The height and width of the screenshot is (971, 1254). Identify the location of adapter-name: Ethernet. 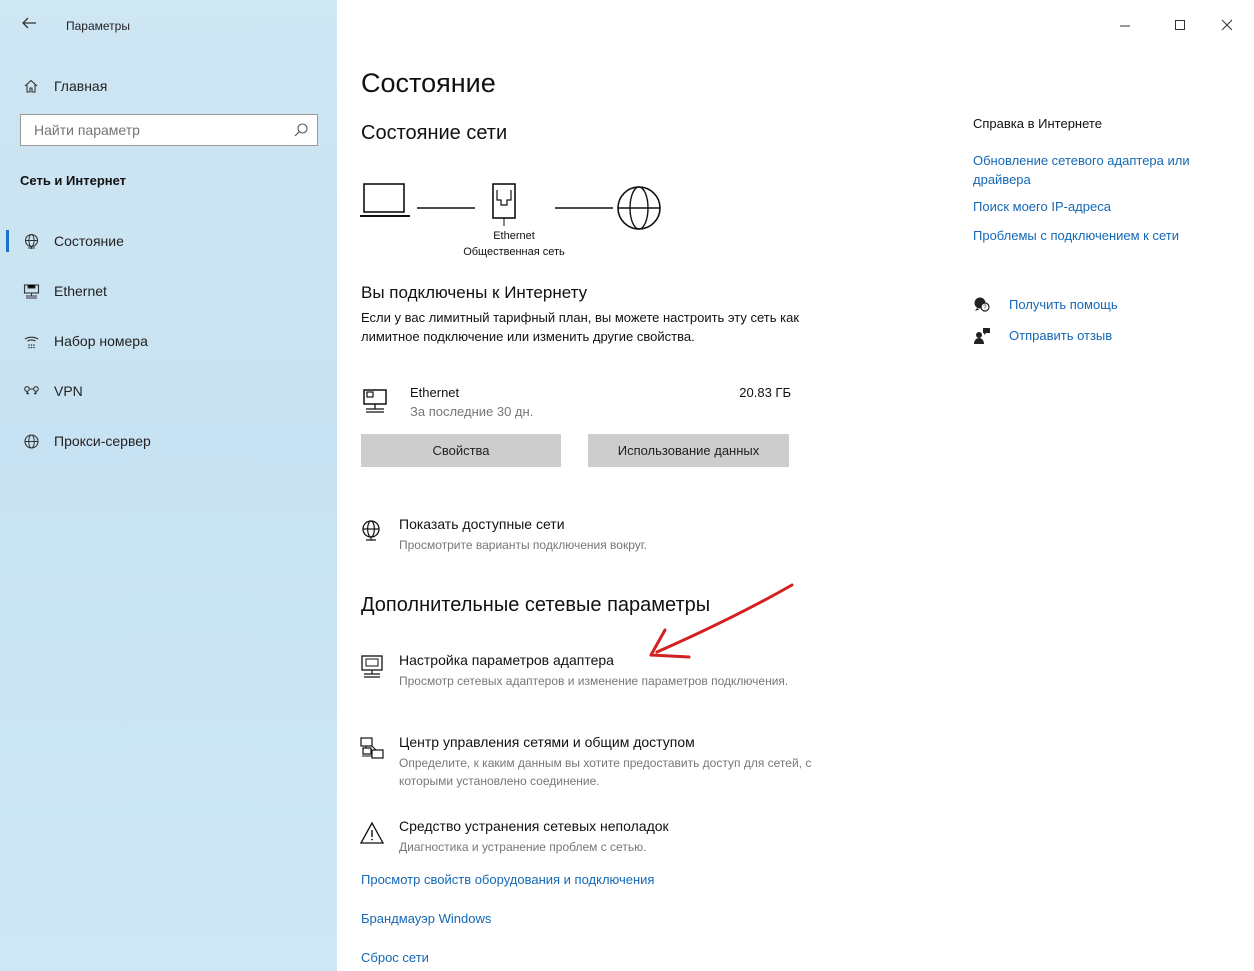
(435, 392).